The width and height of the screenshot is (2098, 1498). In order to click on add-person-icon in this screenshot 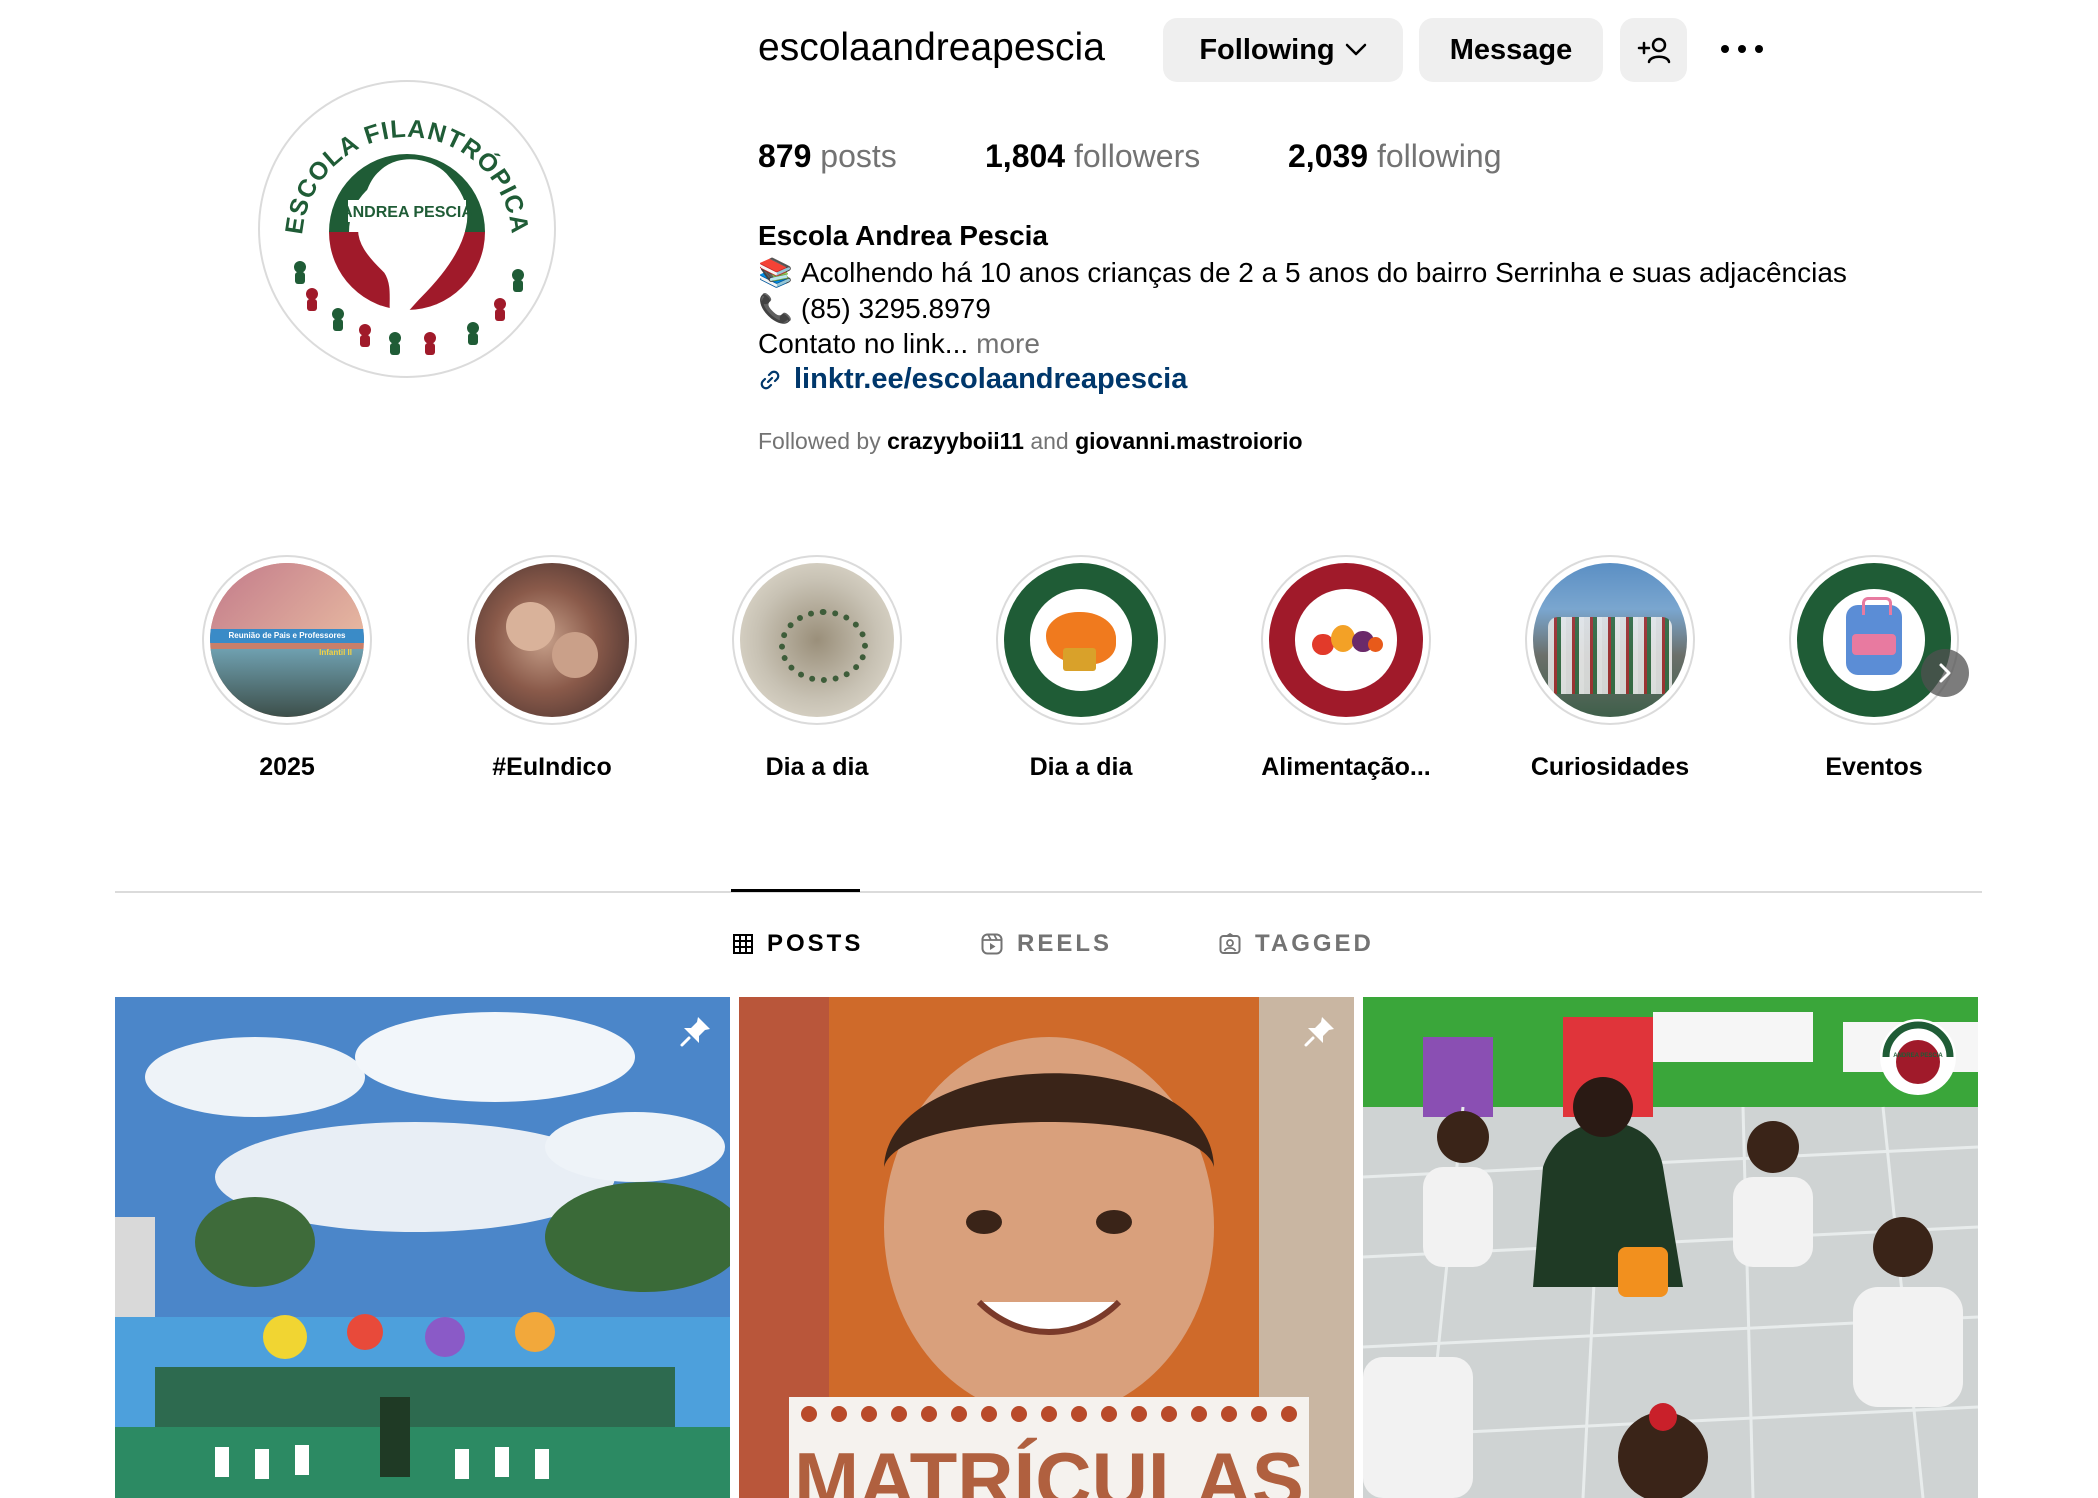, I will do `click(1653, 50)`.